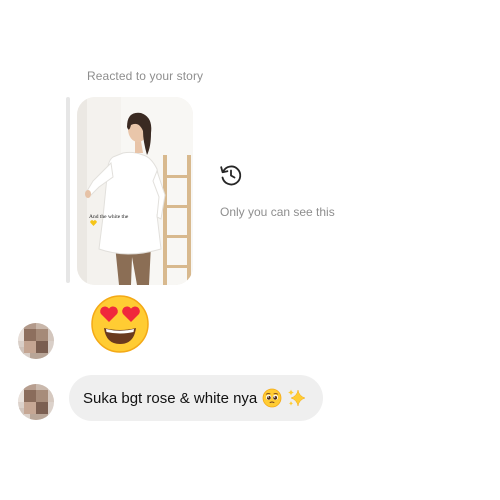 The height and width of the screenshot is (500, 500). I want to click on sparkles-emoji, so click(297, 398).